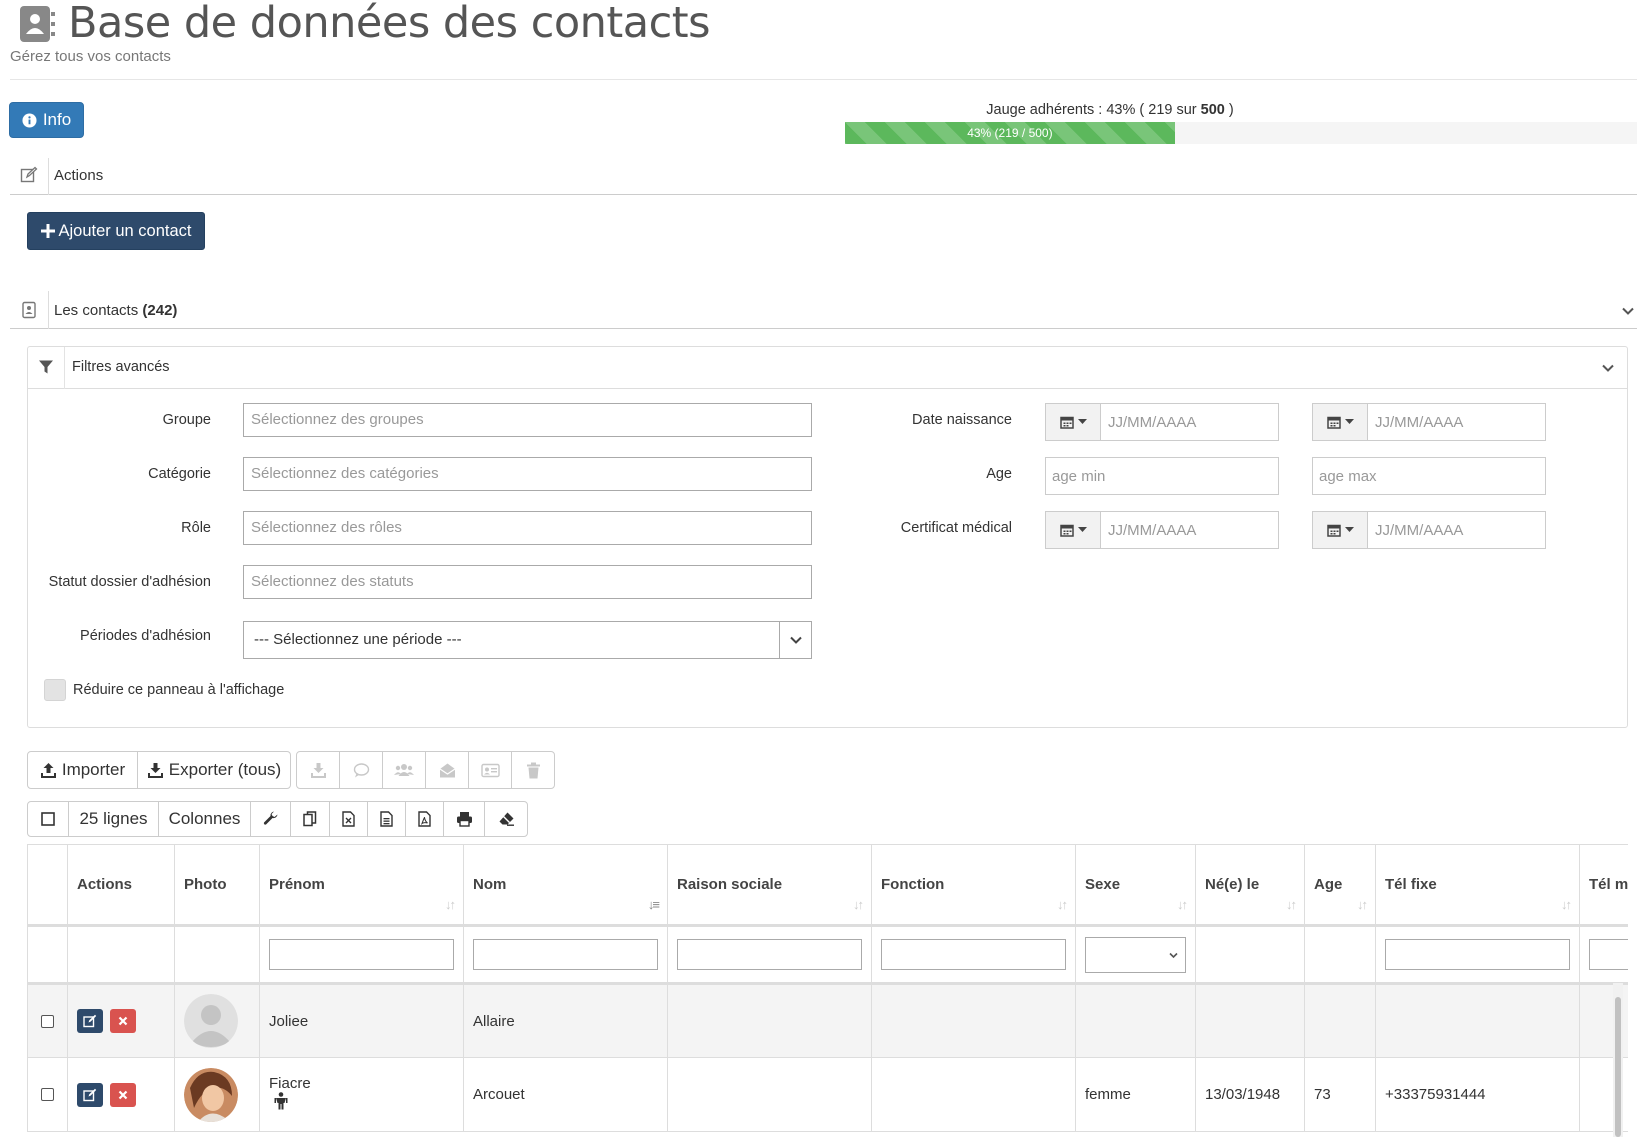  I want to click on filters-title: Filtres avancés, so click(121, 367).